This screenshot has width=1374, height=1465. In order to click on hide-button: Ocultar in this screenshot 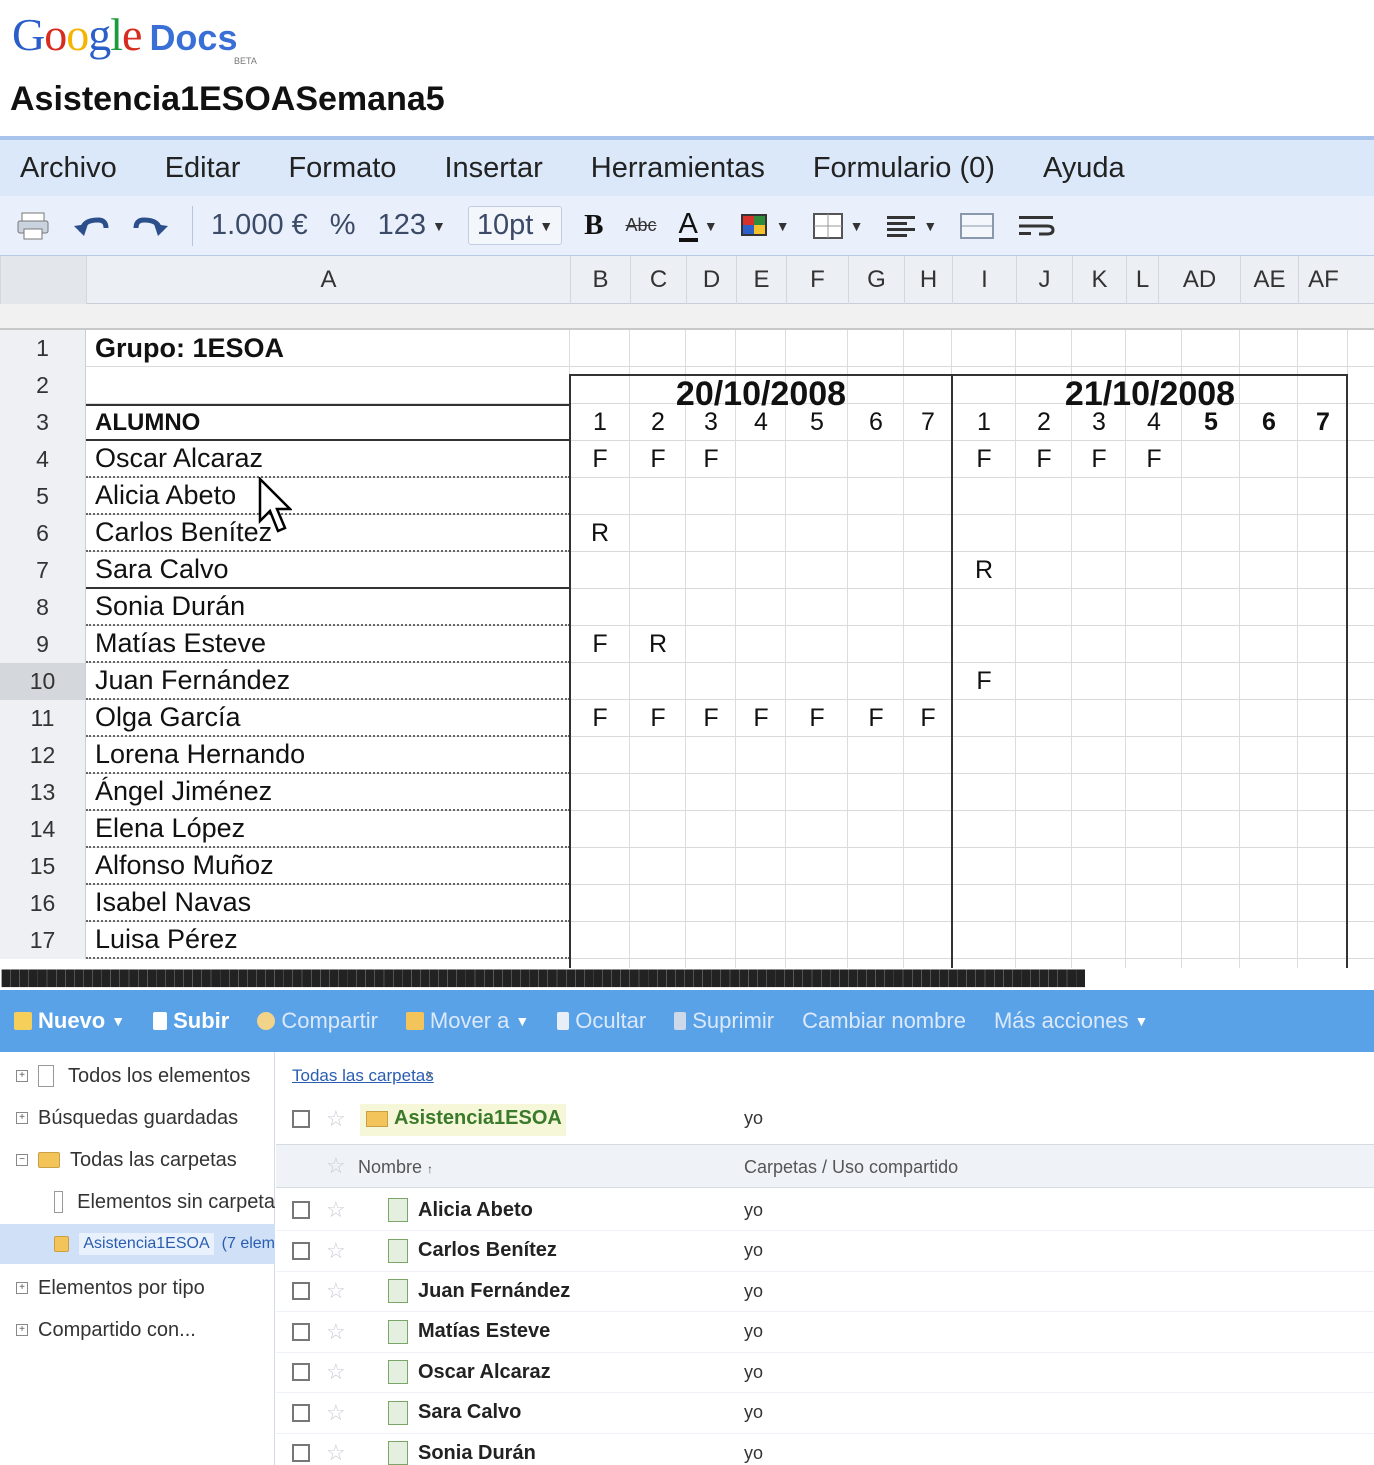, I will do `click(601, 1021)`.